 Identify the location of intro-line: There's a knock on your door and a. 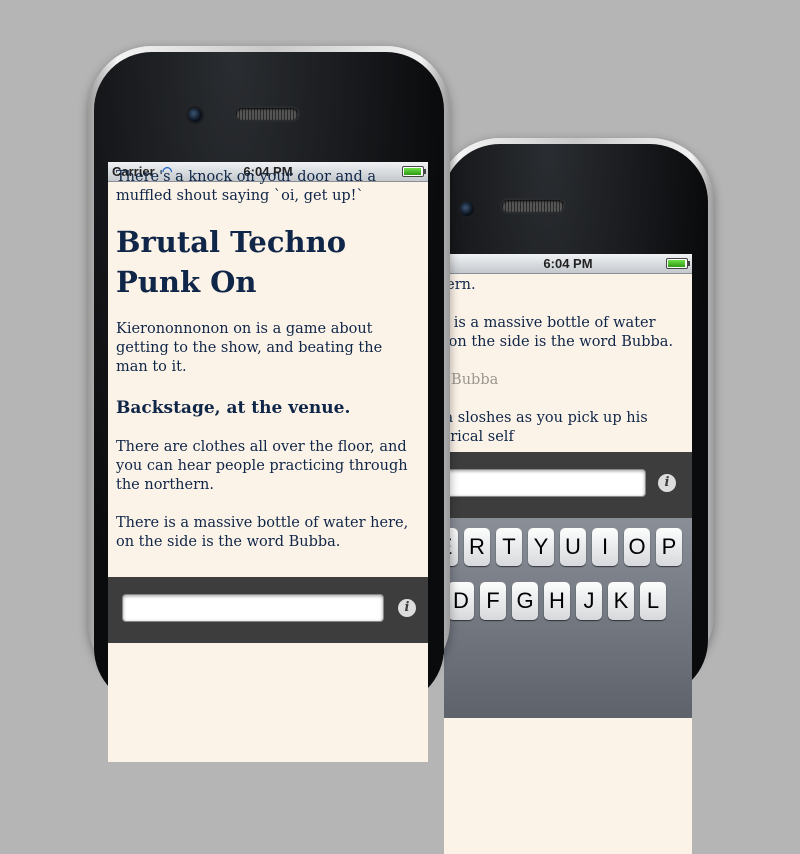
(246, 177).